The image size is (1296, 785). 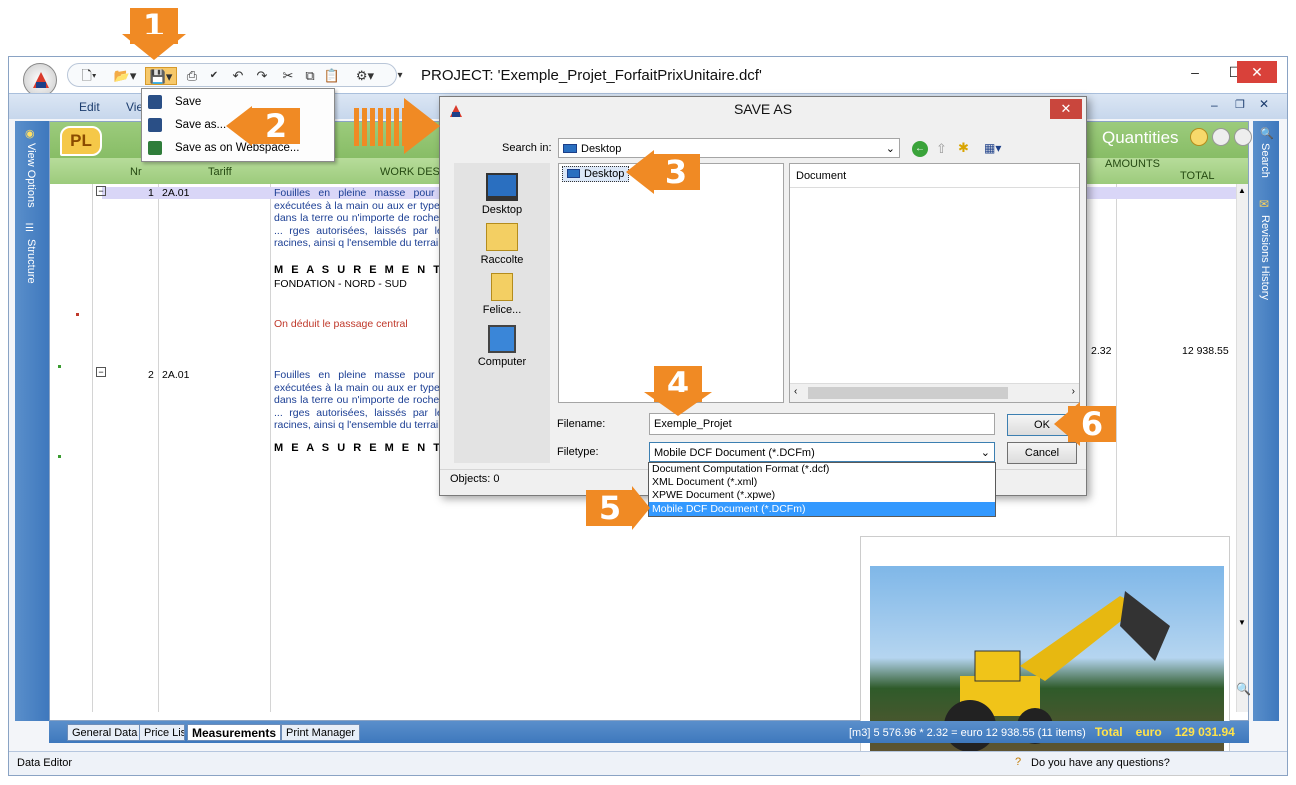 I want to click on column-total: TOTAL, so click(x=1197, y=176).